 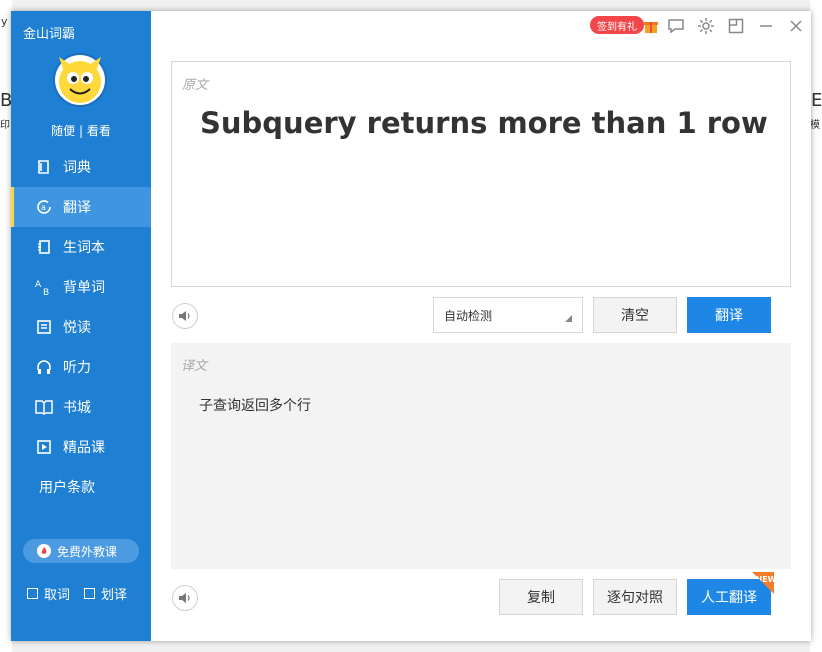 I want to click on sentence-compare-button: 逐句对照, so click(x=635, y=597).